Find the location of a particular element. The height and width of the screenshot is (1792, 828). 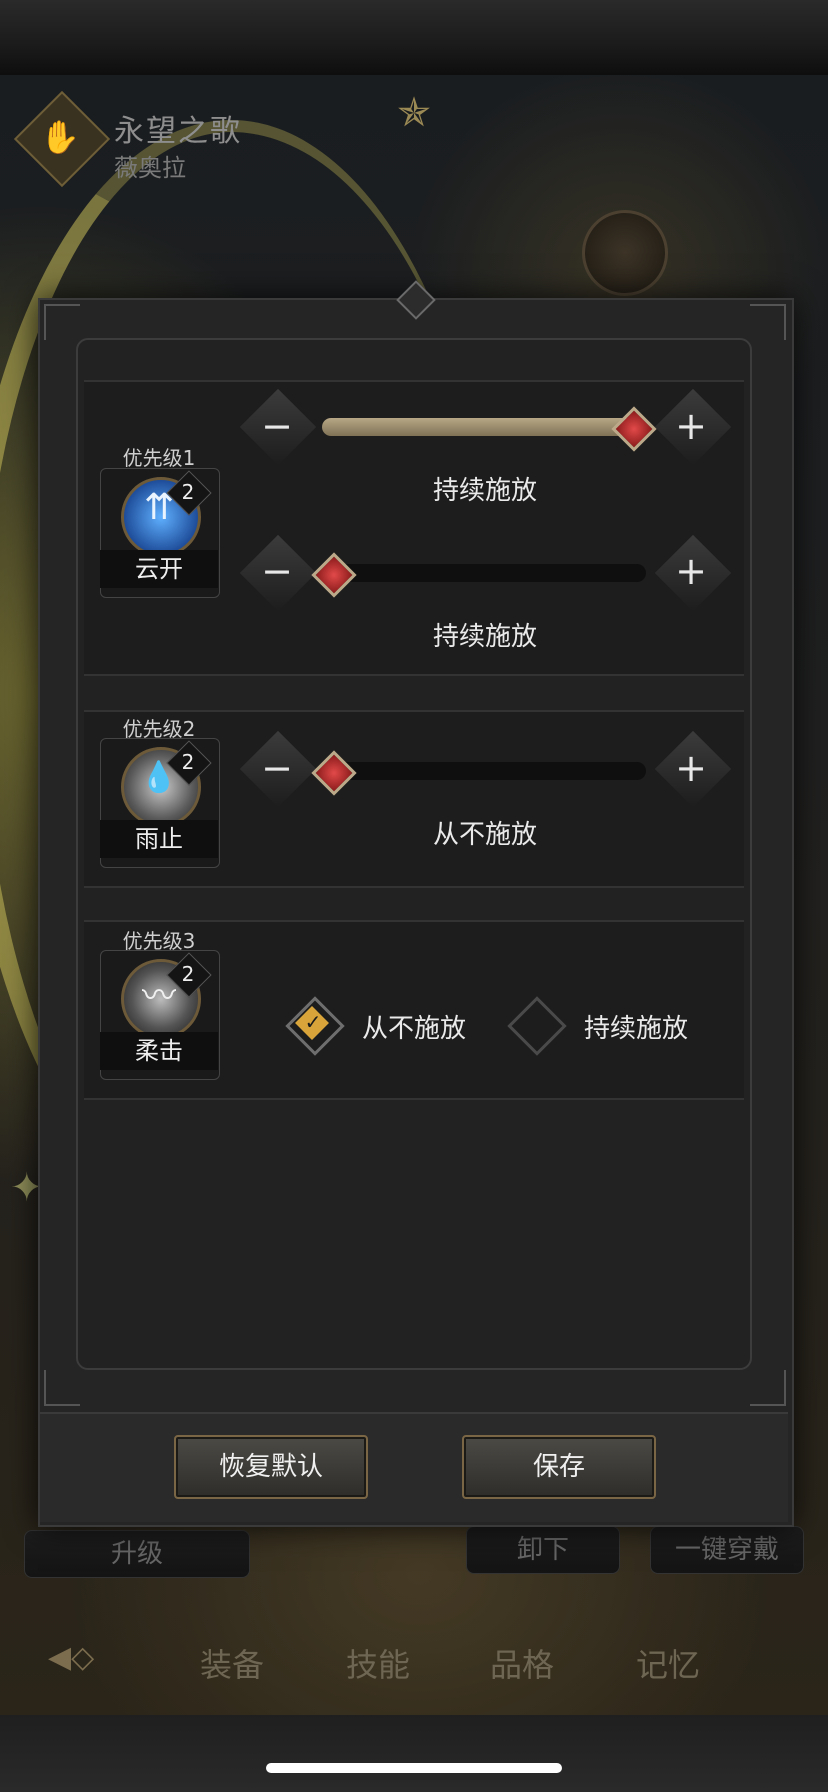

tab-equipment: 装备 is located at coordinates (232, 1663).